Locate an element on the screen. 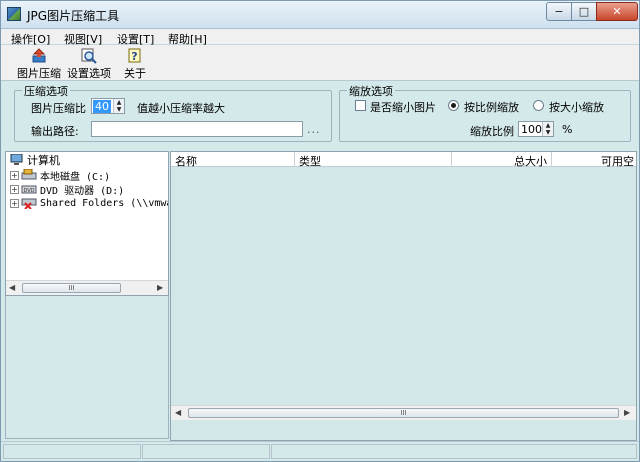 Image resolution: width=640 pixels, height=462 pixels. network-drive-icon is located at coordinates (29, 203).